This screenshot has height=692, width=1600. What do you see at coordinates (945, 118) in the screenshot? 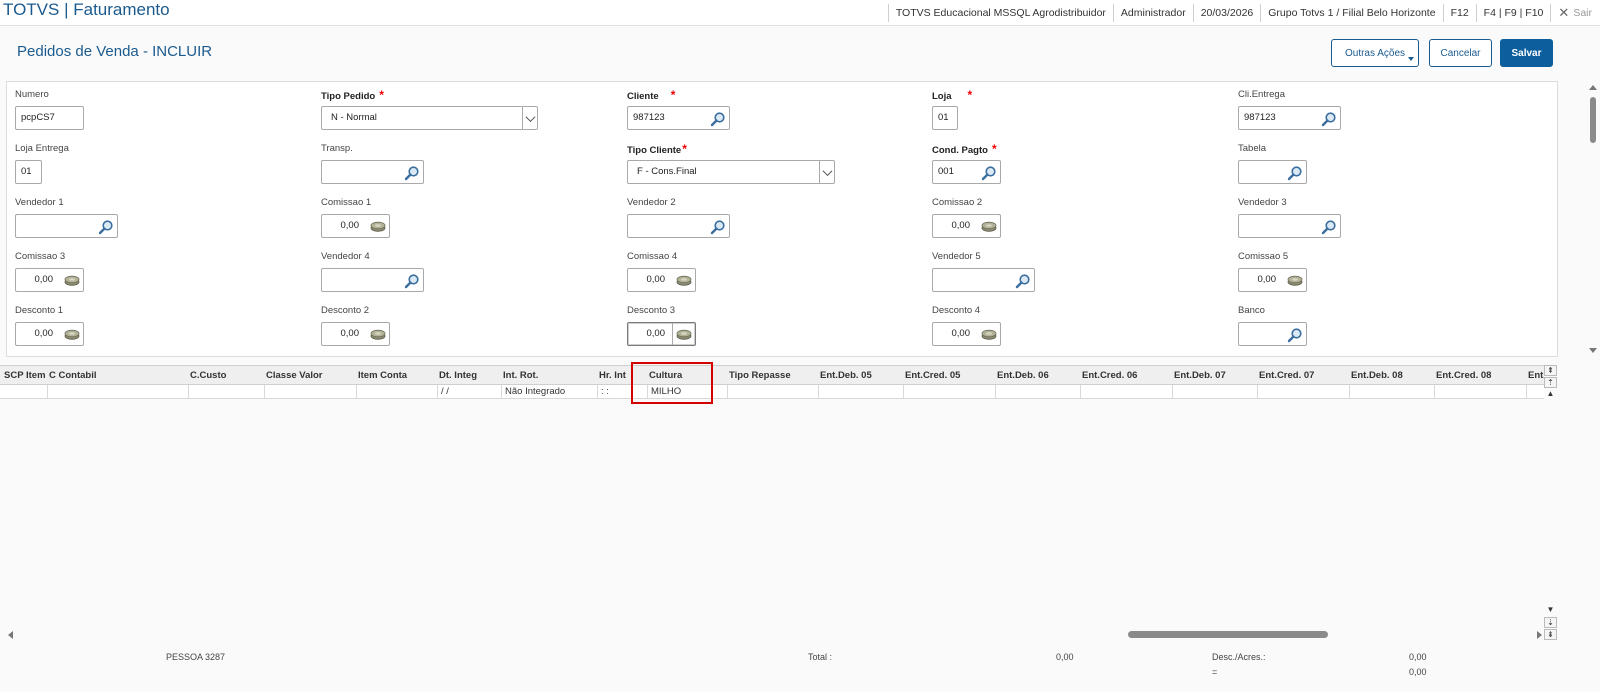
I see `loja-input: 01` at bounding box center [945, 118].